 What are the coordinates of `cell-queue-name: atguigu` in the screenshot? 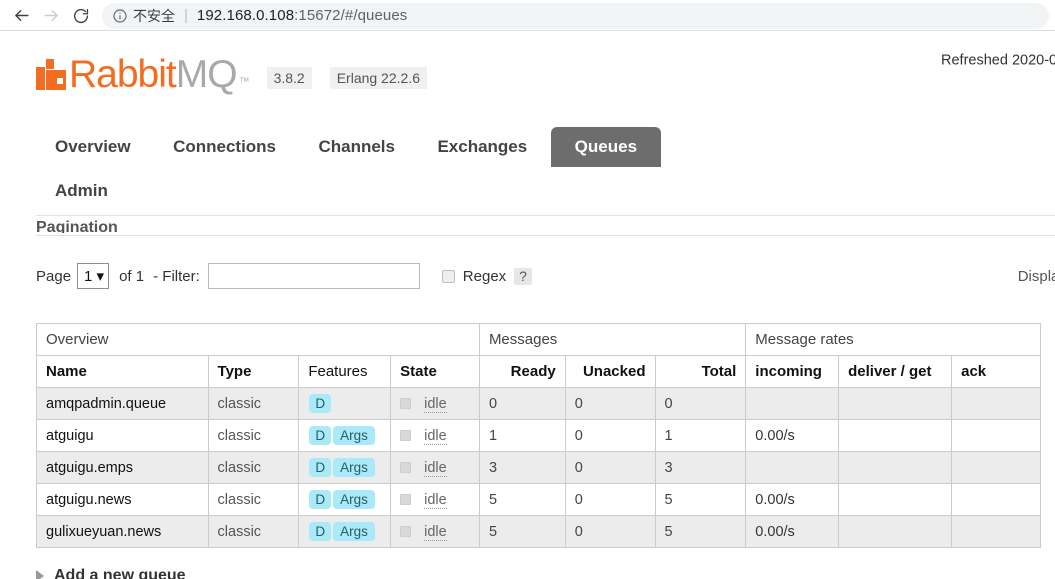 It's located at (122, 435).